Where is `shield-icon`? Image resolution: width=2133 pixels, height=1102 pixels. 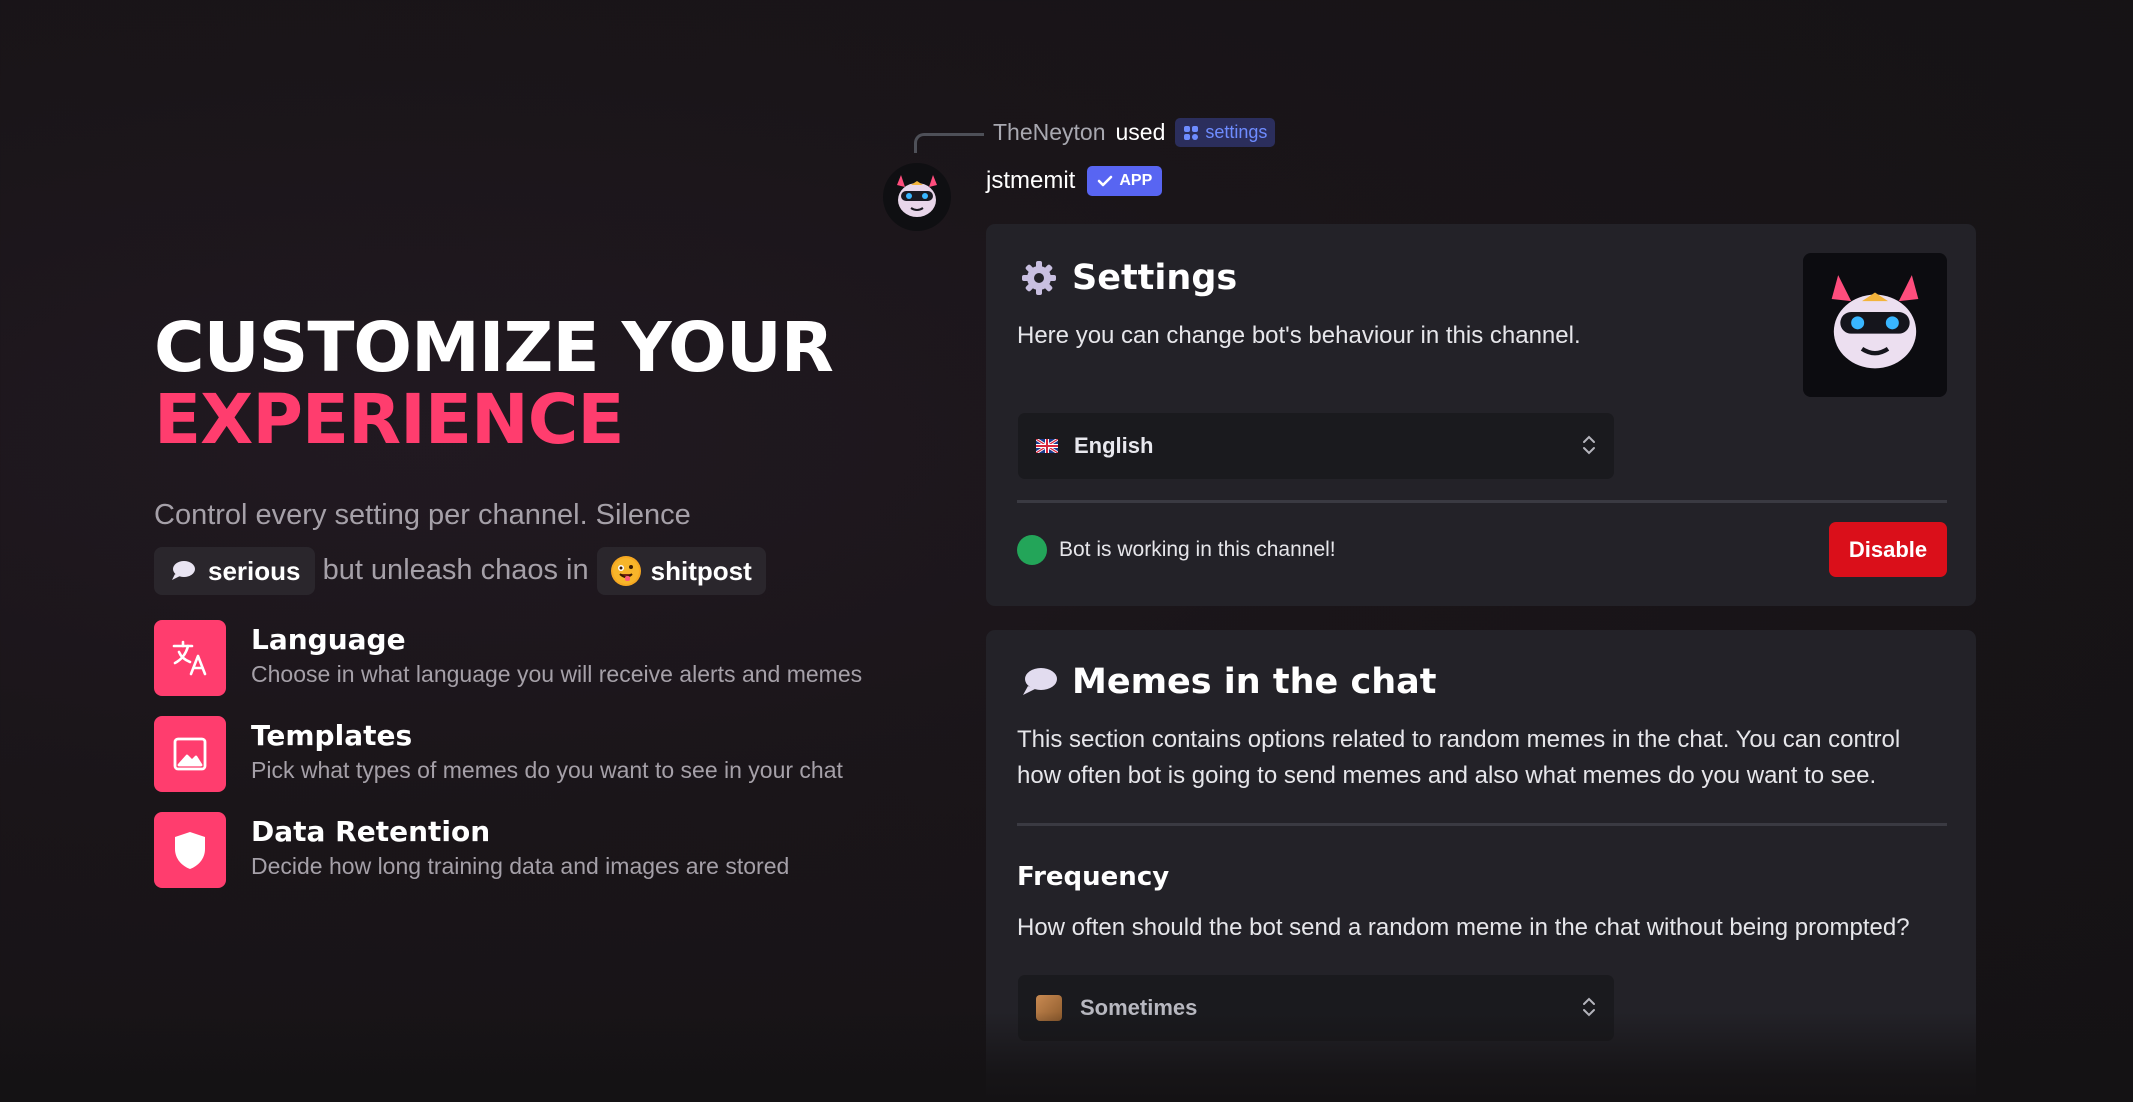
shield-icon is located at coordinates (190, 850).